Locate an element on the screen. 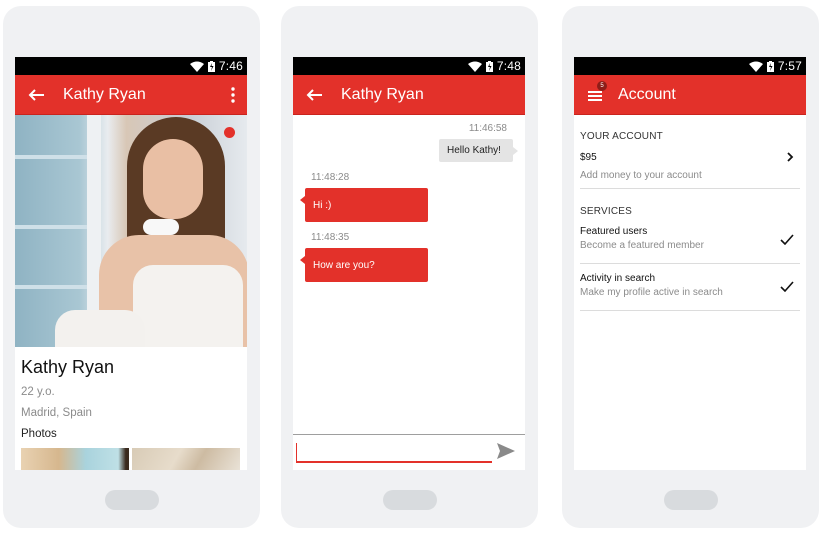  hamburger-menu-button: 5 is located at coordinates (597, 90).